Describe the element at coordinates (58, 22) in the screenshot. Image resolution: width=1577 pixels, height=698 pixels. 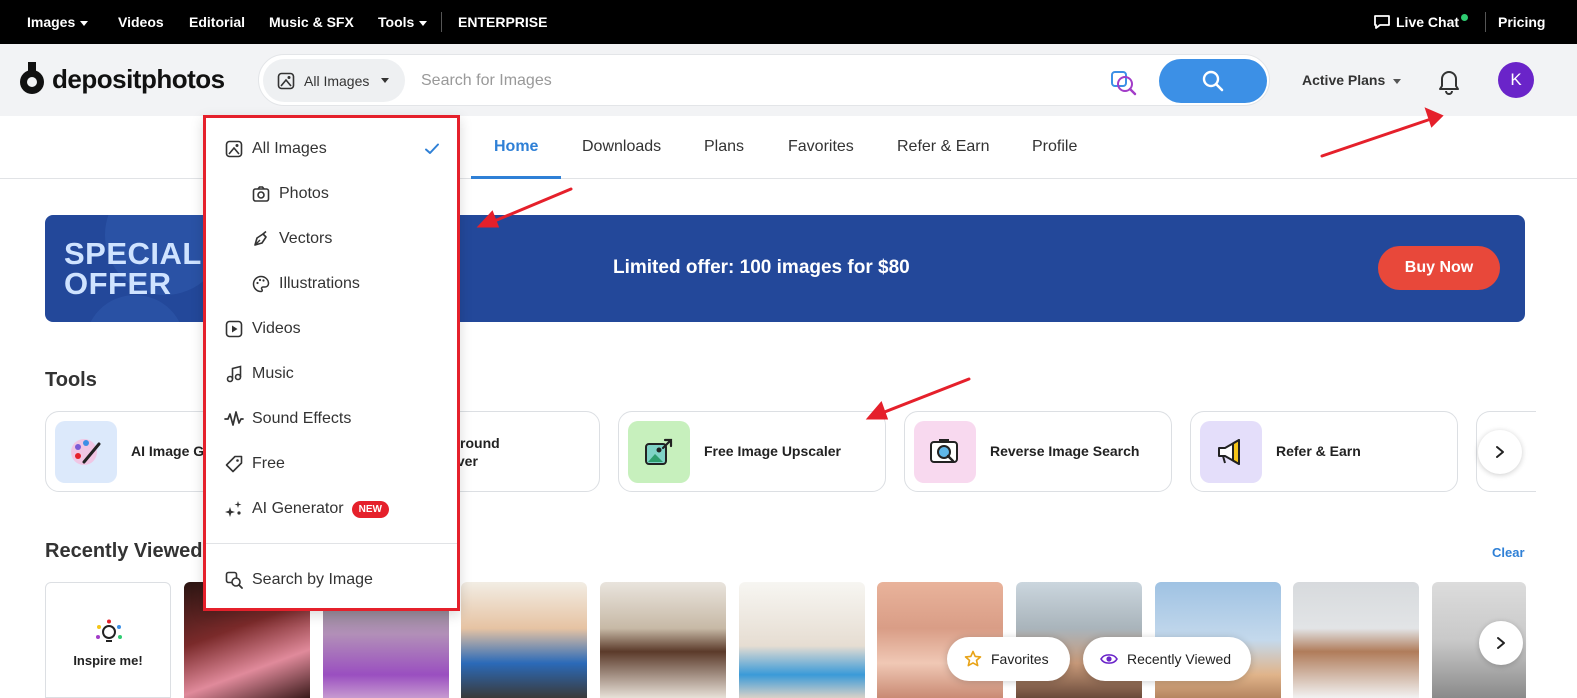
I see `nav-images: Images` at that location.